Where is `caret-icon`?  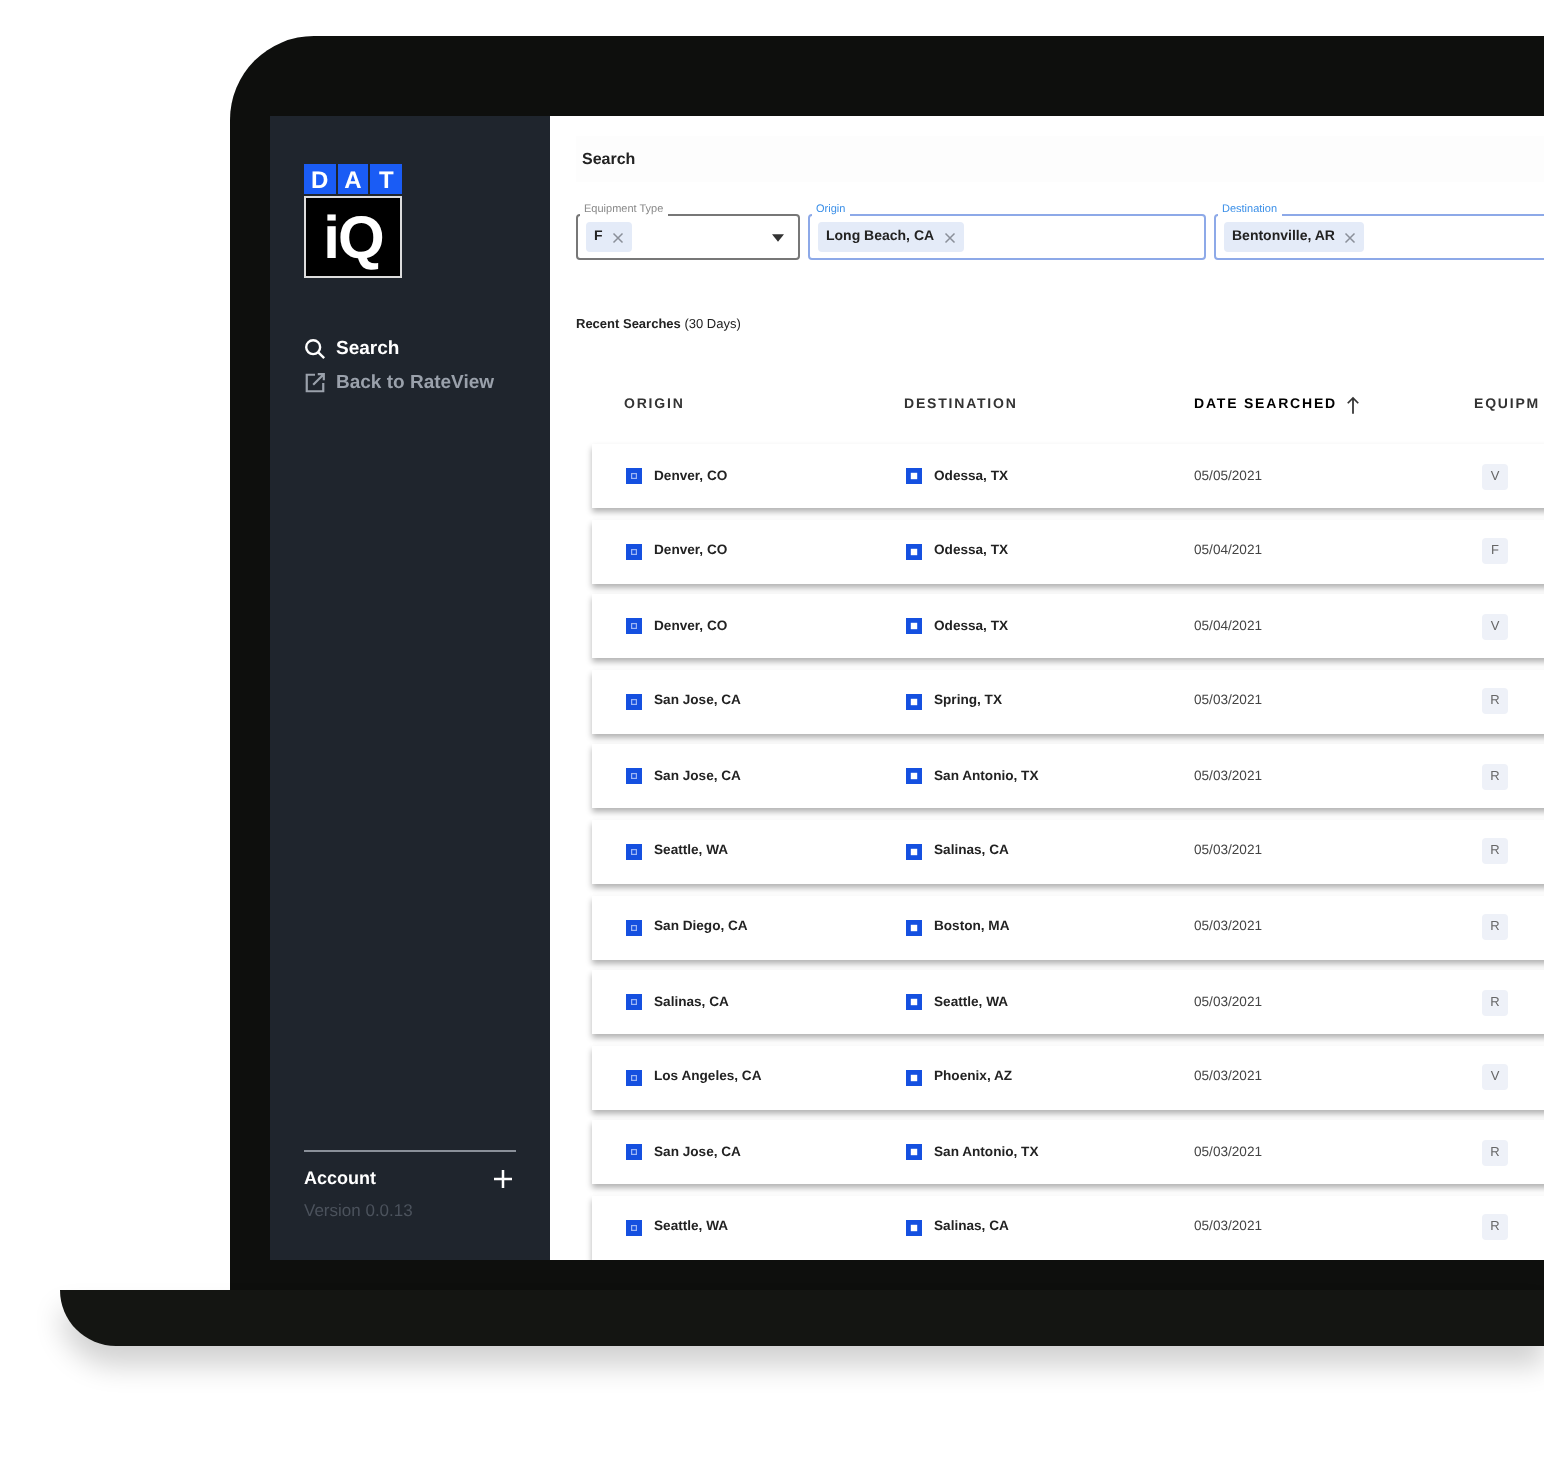
caret-icon is located at coordinates (778, 237).